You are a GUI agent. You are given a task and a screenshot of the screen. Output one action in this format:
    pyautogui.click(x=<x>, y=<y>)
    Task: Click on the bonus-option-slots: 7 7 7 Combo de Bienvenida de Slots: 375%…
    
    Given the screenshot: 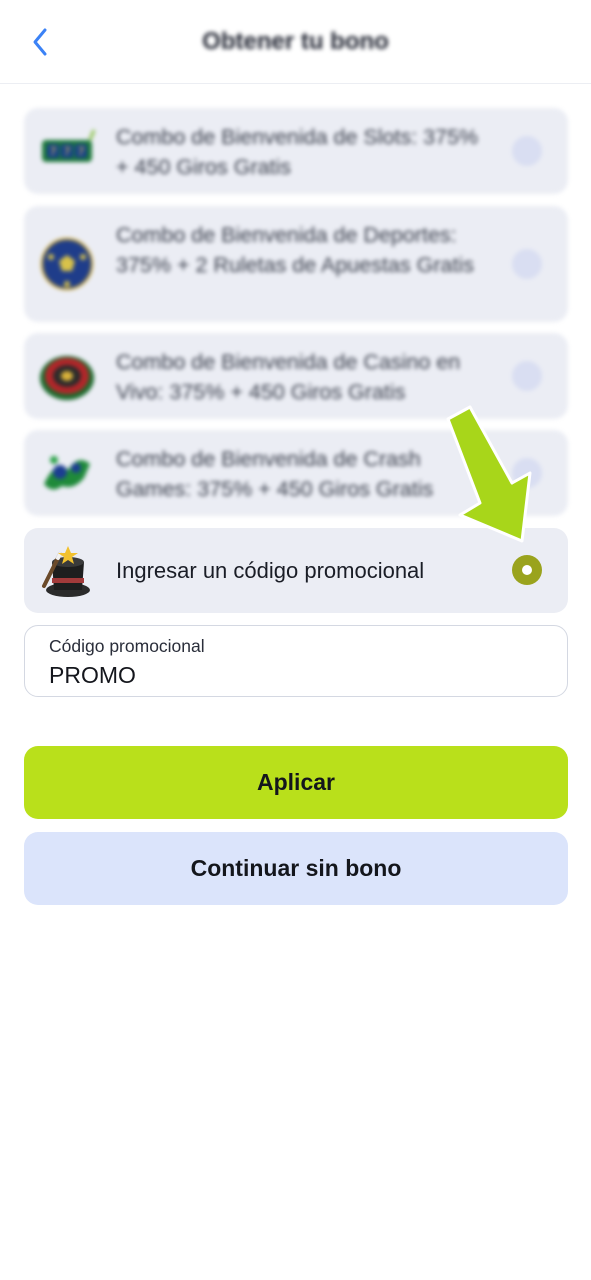 What is the action you would take?
    pyautogui.click(x=296, y=151)
    